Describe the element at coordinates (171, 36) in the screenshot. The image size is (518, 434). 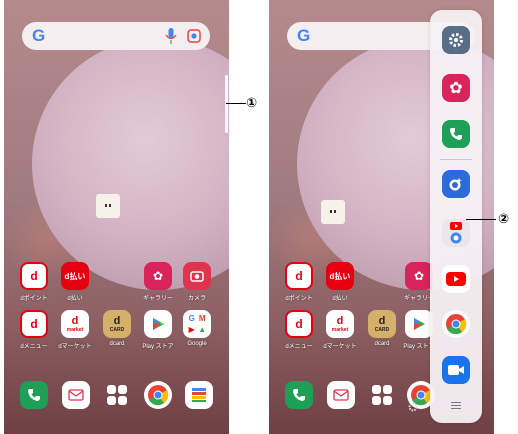
I see `mic-icon` at that location.